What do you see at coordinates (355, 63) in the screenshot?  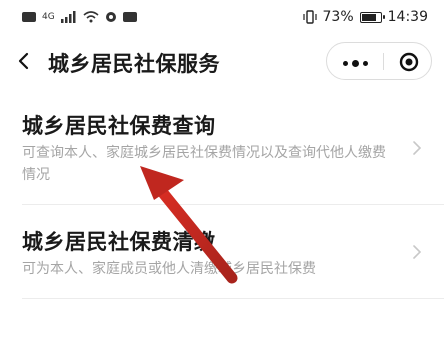 I see `more-dots-icon` at bounding box center [355, 63].